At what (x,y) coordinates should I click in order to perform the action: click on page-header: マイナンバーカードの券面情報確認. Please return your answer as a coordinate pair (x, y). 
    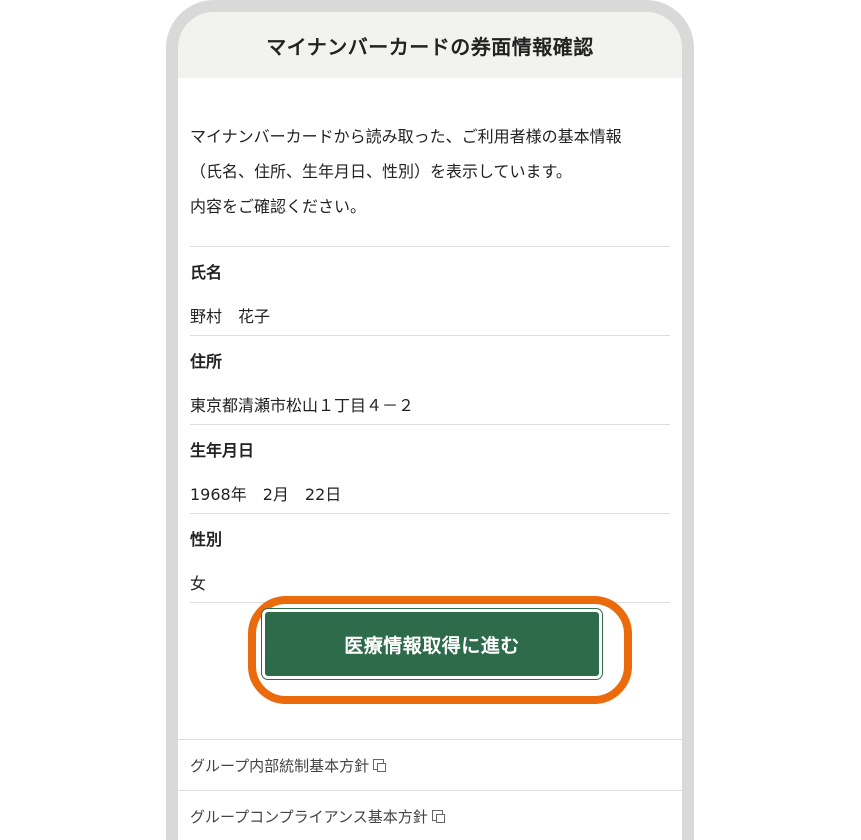
    Looking at the image, I should click on (430, 45).